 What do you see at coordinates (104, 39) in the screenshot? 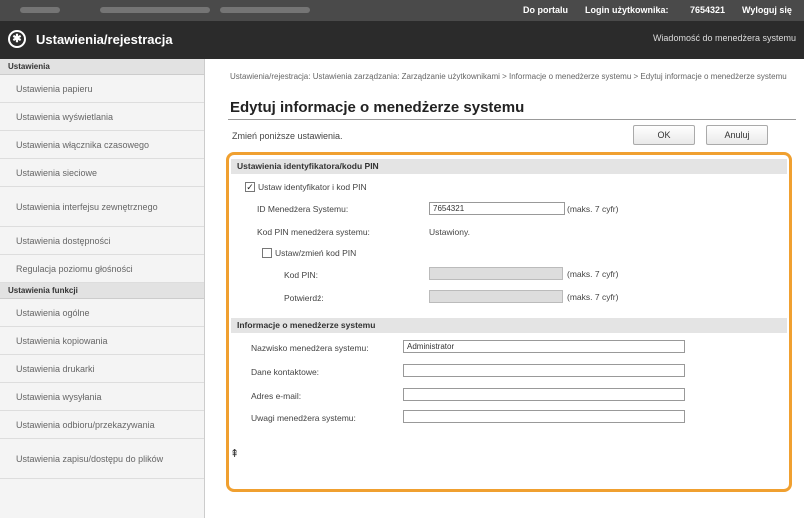
I see `app-title: Ustawienia/rejestracja` at bounding box center [104, 39].